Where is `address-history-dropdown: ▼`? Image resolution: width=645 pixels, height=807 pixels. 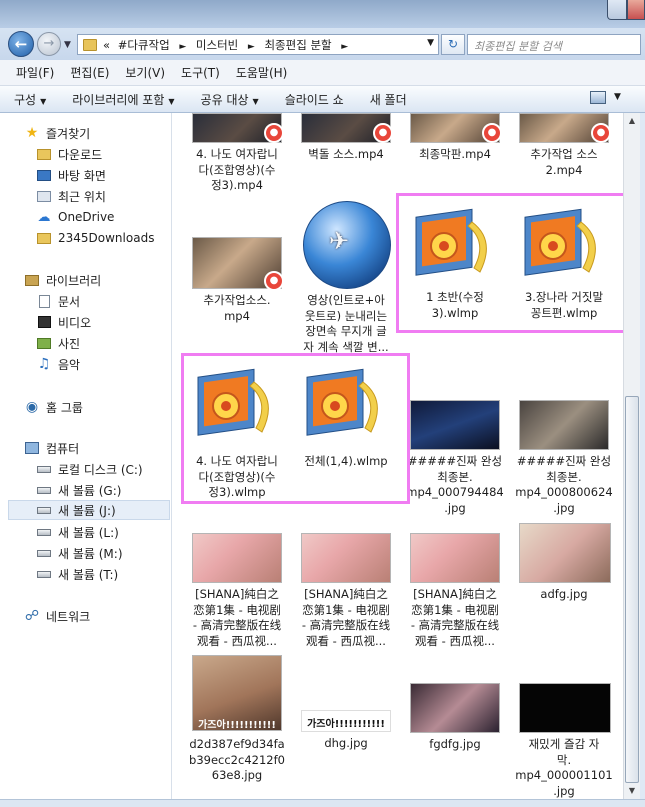
address-history-dropdown: ▼ is located at coordinates (430, 43).